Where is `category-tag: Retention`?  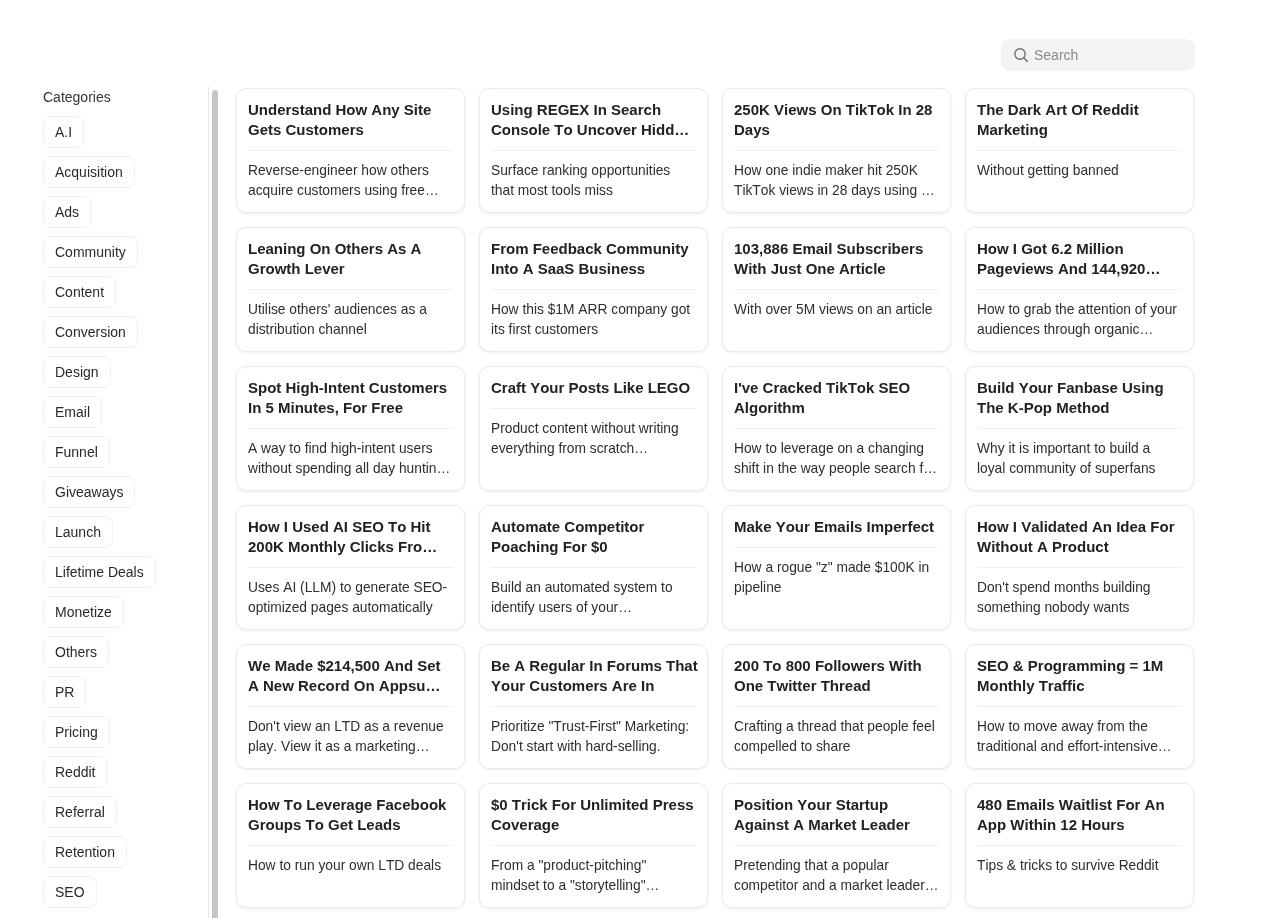 category-tag: Retention is located at coordinates (85, 852).